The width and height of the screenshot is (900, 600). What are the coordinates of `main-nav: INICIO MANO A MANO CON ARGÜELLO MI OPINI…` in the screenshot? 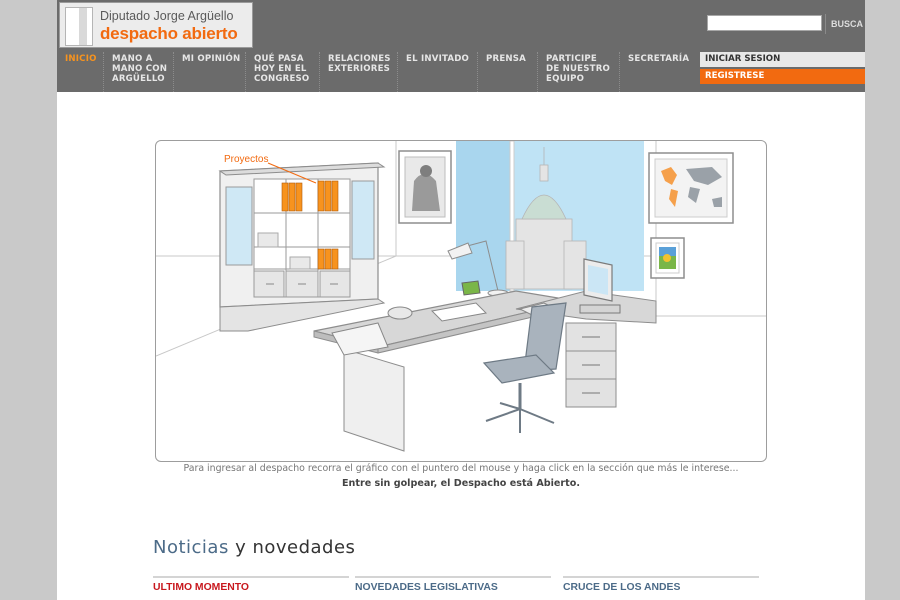 It's located at (377, 72).